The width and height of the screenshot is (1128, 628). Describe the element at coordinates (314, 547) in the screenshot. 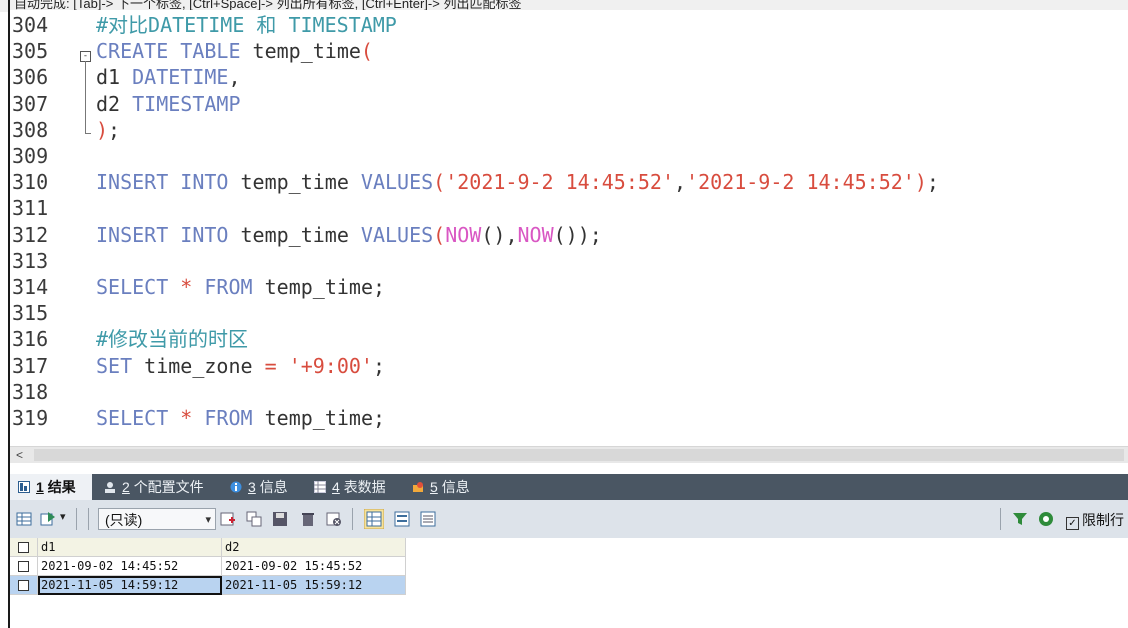

I see `column-header-d2: d2` at that location.